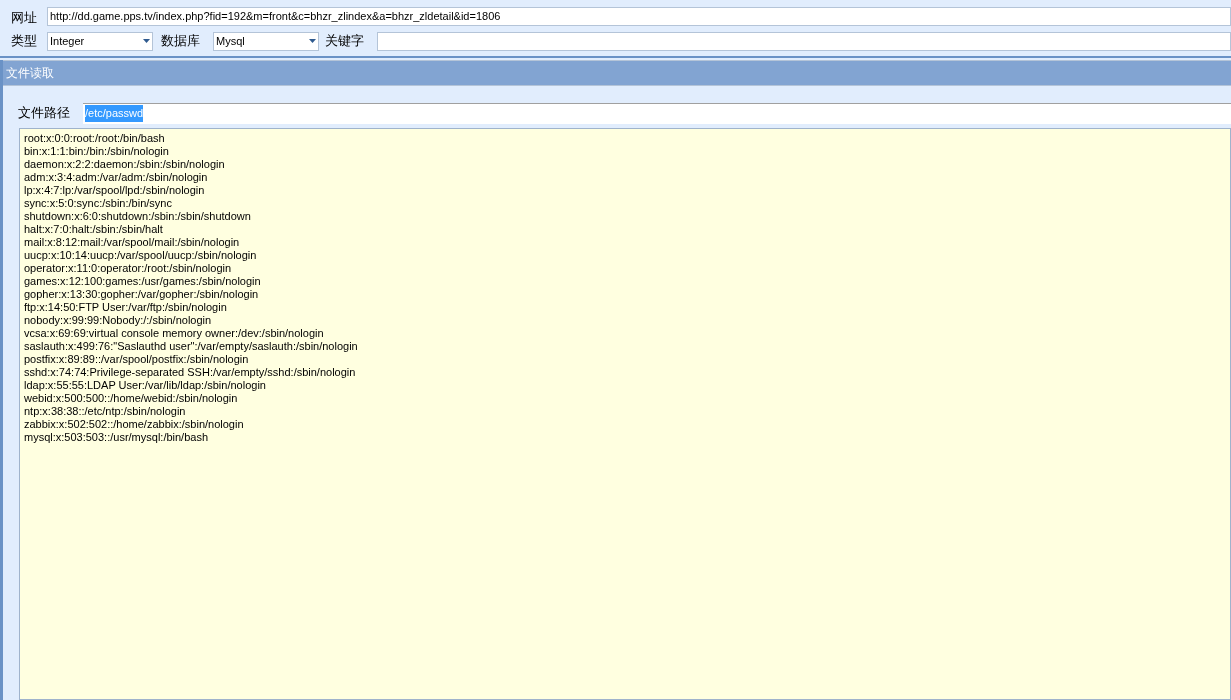 The width and height of the screenshot is (1231, 700). What do you see at coordinates (639, 16) in the screenshot?
I see `url-field: http://dd.game.pps.tv/index.php?fid=192&m=front&c=bhzr_zlindex&a=bhzr_zldetail&id=1806` at bounding box center [639, 16].